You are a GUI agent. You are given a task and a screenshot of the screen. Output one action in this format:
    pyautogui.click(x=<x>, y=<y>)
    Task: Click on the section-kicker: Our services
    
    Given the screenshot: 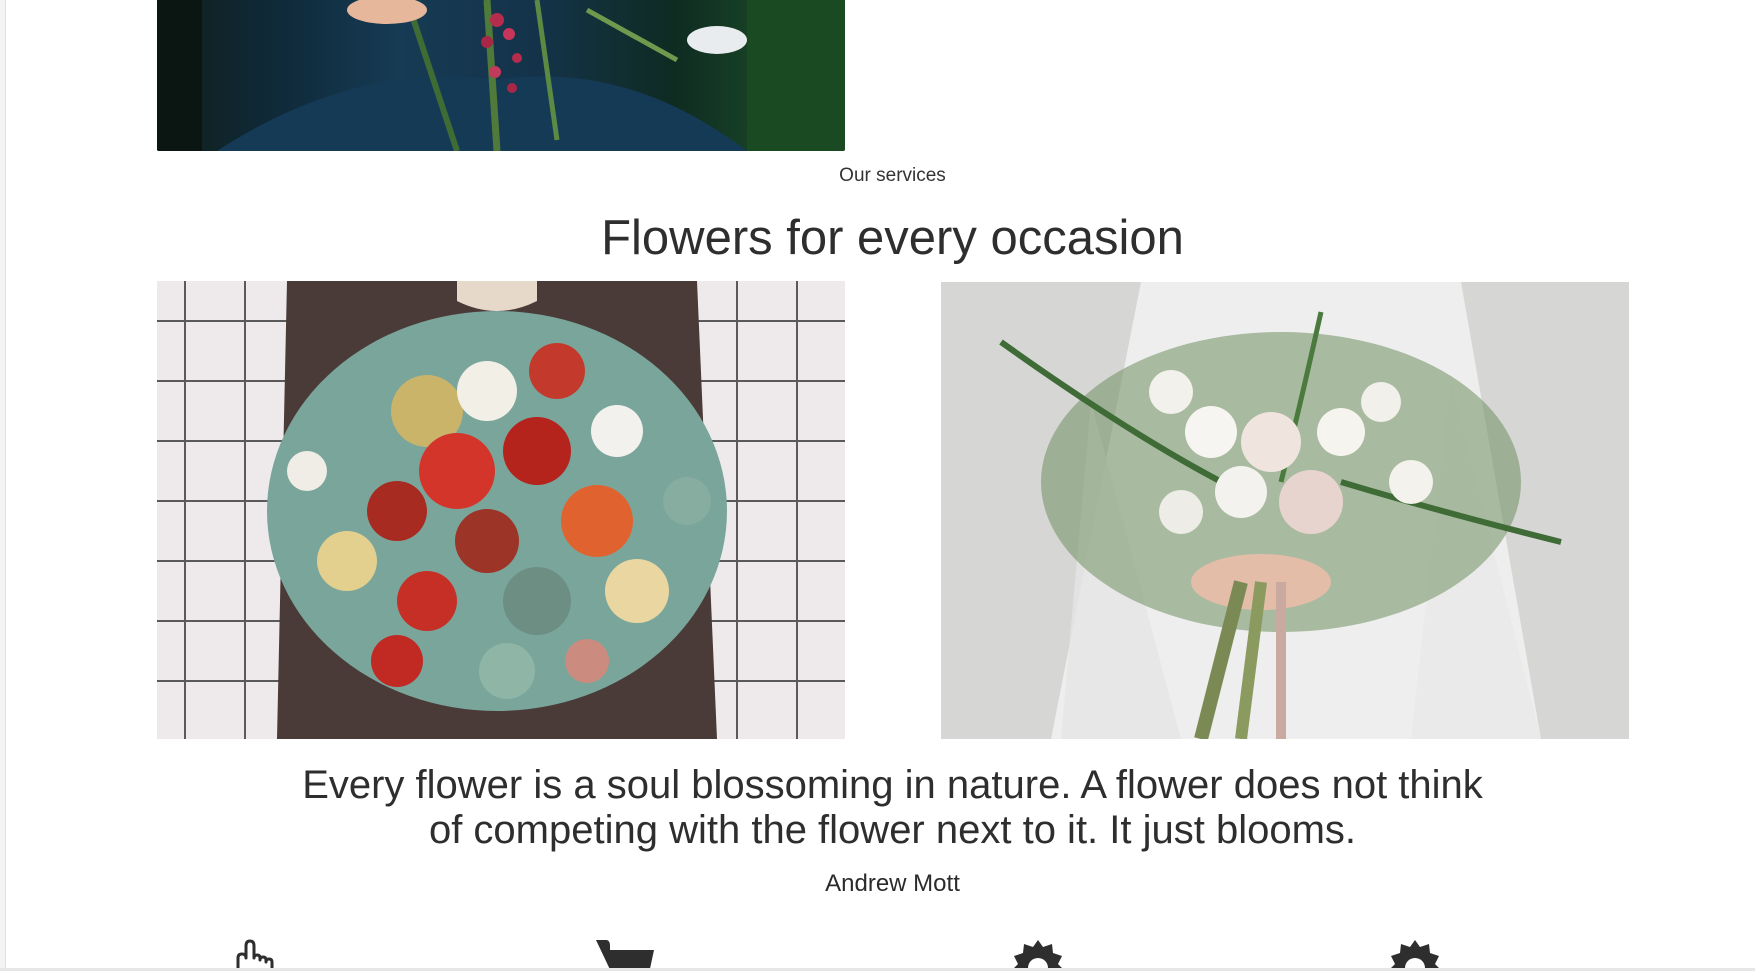 What is the action you would take?
    pyautogui.click(x=892, y=175)
    